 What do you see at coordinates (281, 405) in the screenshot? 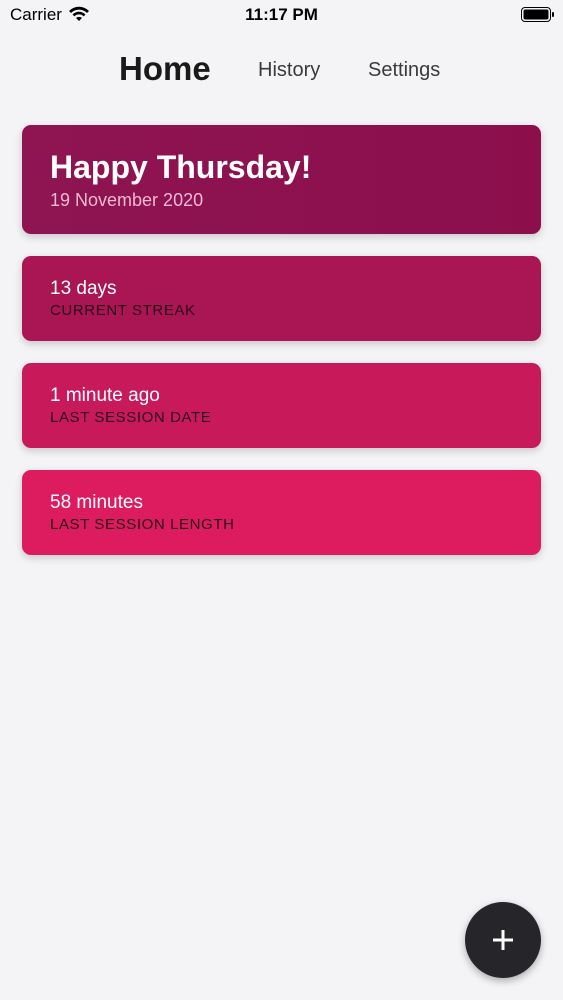
I see `last-session-date-card: 1 minute ago LAST SESSION DATE` at bounding box center [281, 405].